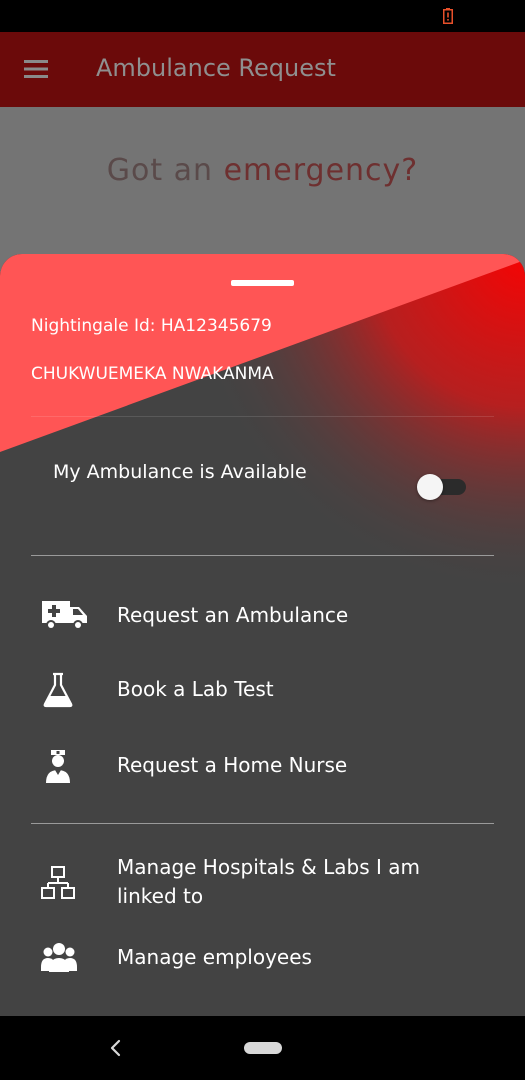 The width and height of the screenshot is (525, 1080). I want to click on nightingale-id: Nightingale Id: HA12345679, so click(151, 326).